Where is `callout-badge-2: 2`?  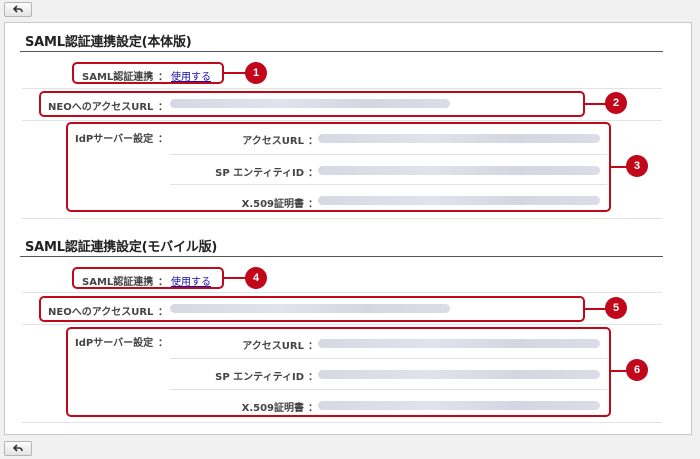
callout-badge-2: 2 is located at coordinates (616, 103).